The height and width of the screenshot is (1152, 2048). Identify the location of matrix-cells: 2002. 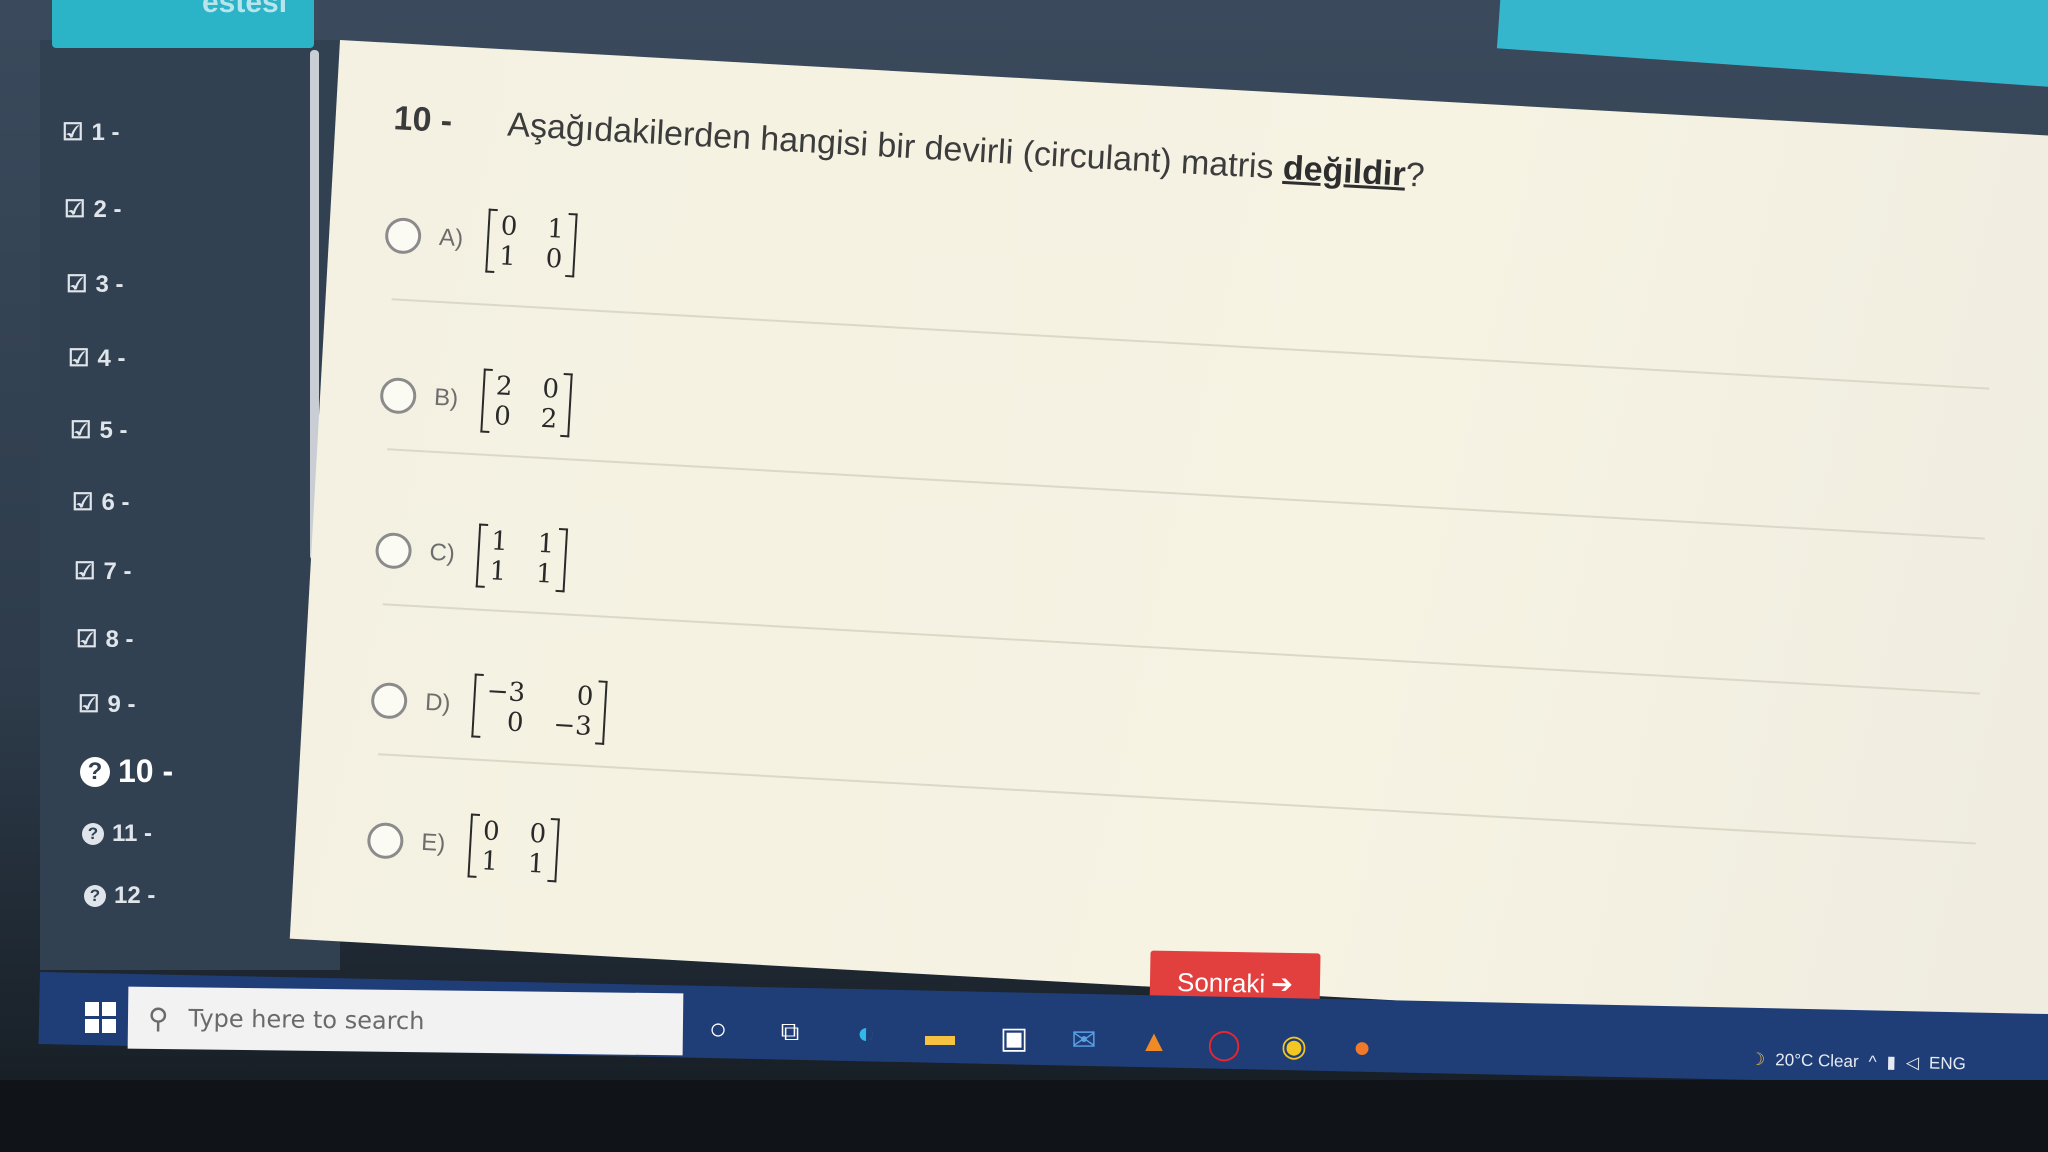
(526, 403).